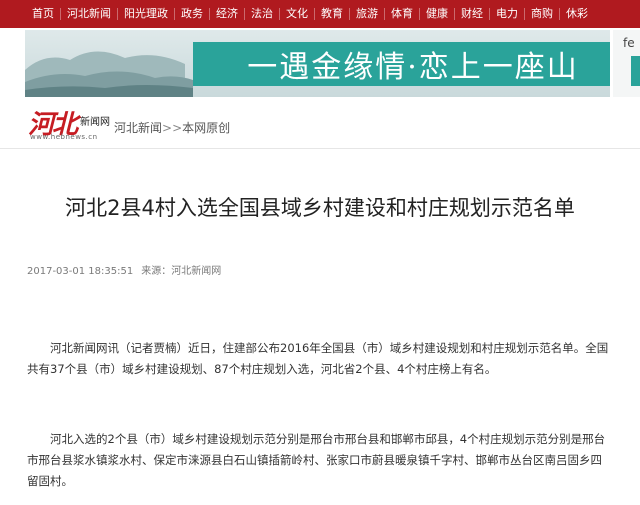  What do you see at coordinates (80, 271) in the screenshot?
I see `article-timestamp: 2017-03-01 18:35:51` at bounding box center [80, 271].